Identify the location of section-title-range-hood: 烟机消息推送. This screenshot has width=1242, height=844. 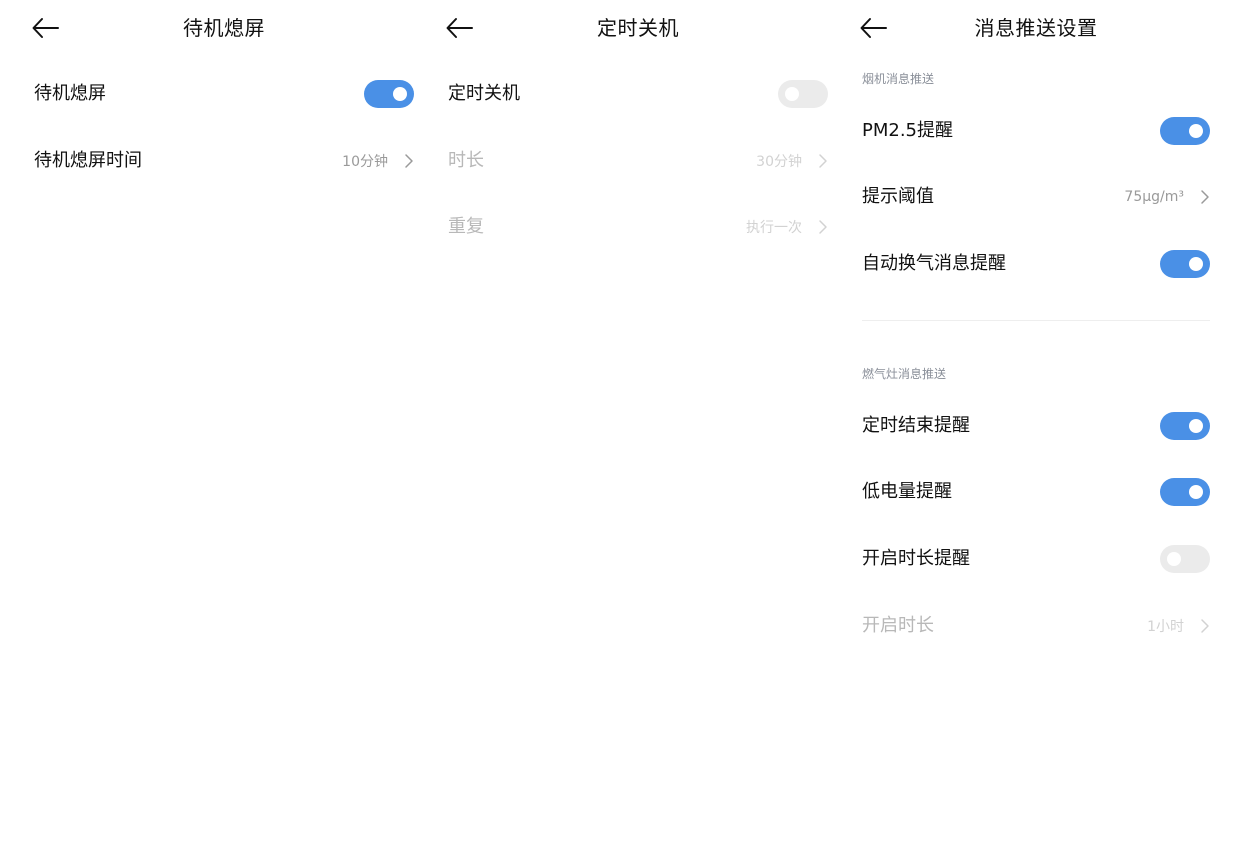
(898, 79).